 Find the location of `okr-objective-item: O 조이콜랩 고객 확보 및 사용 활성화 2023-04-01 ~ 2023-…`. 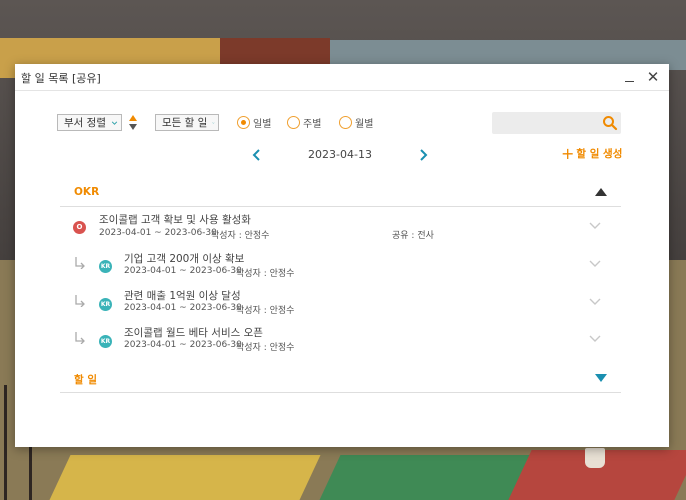

okr-objective-item: O 조이콜랩 고객 확보 및 사용 활성화 2023-04-01 ~ 2023-… is located at coordinates (340, 227).